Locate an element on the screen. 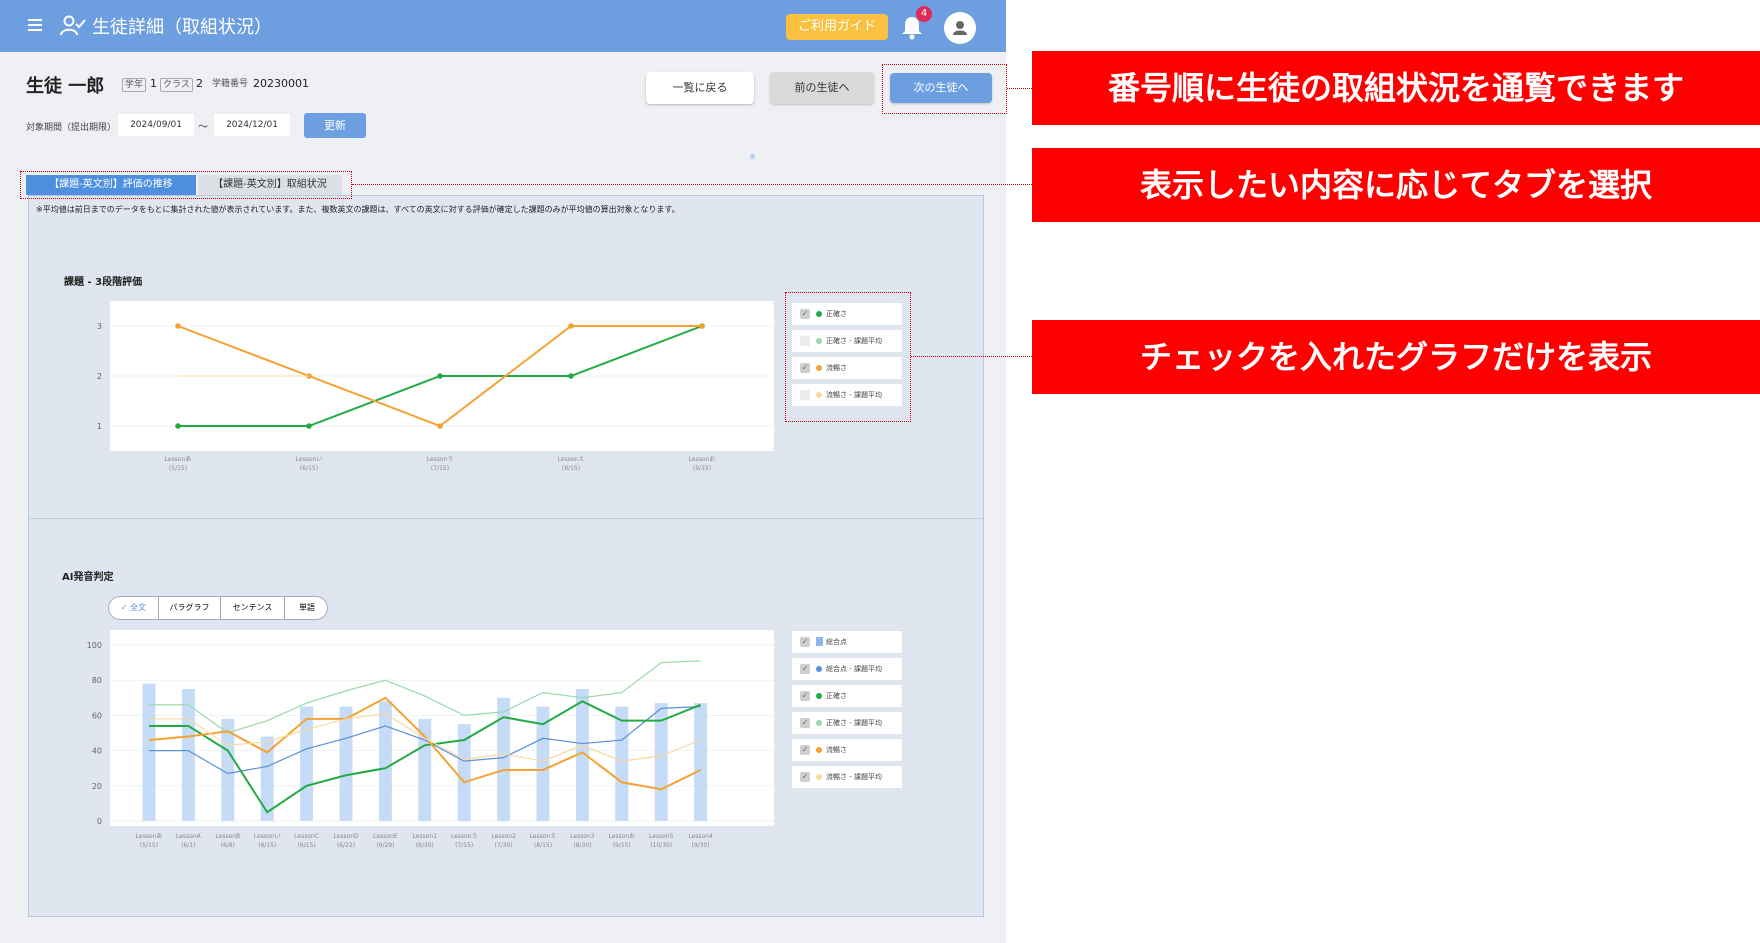  segment-sentence: センテンス is located at coordinates (253, 608).